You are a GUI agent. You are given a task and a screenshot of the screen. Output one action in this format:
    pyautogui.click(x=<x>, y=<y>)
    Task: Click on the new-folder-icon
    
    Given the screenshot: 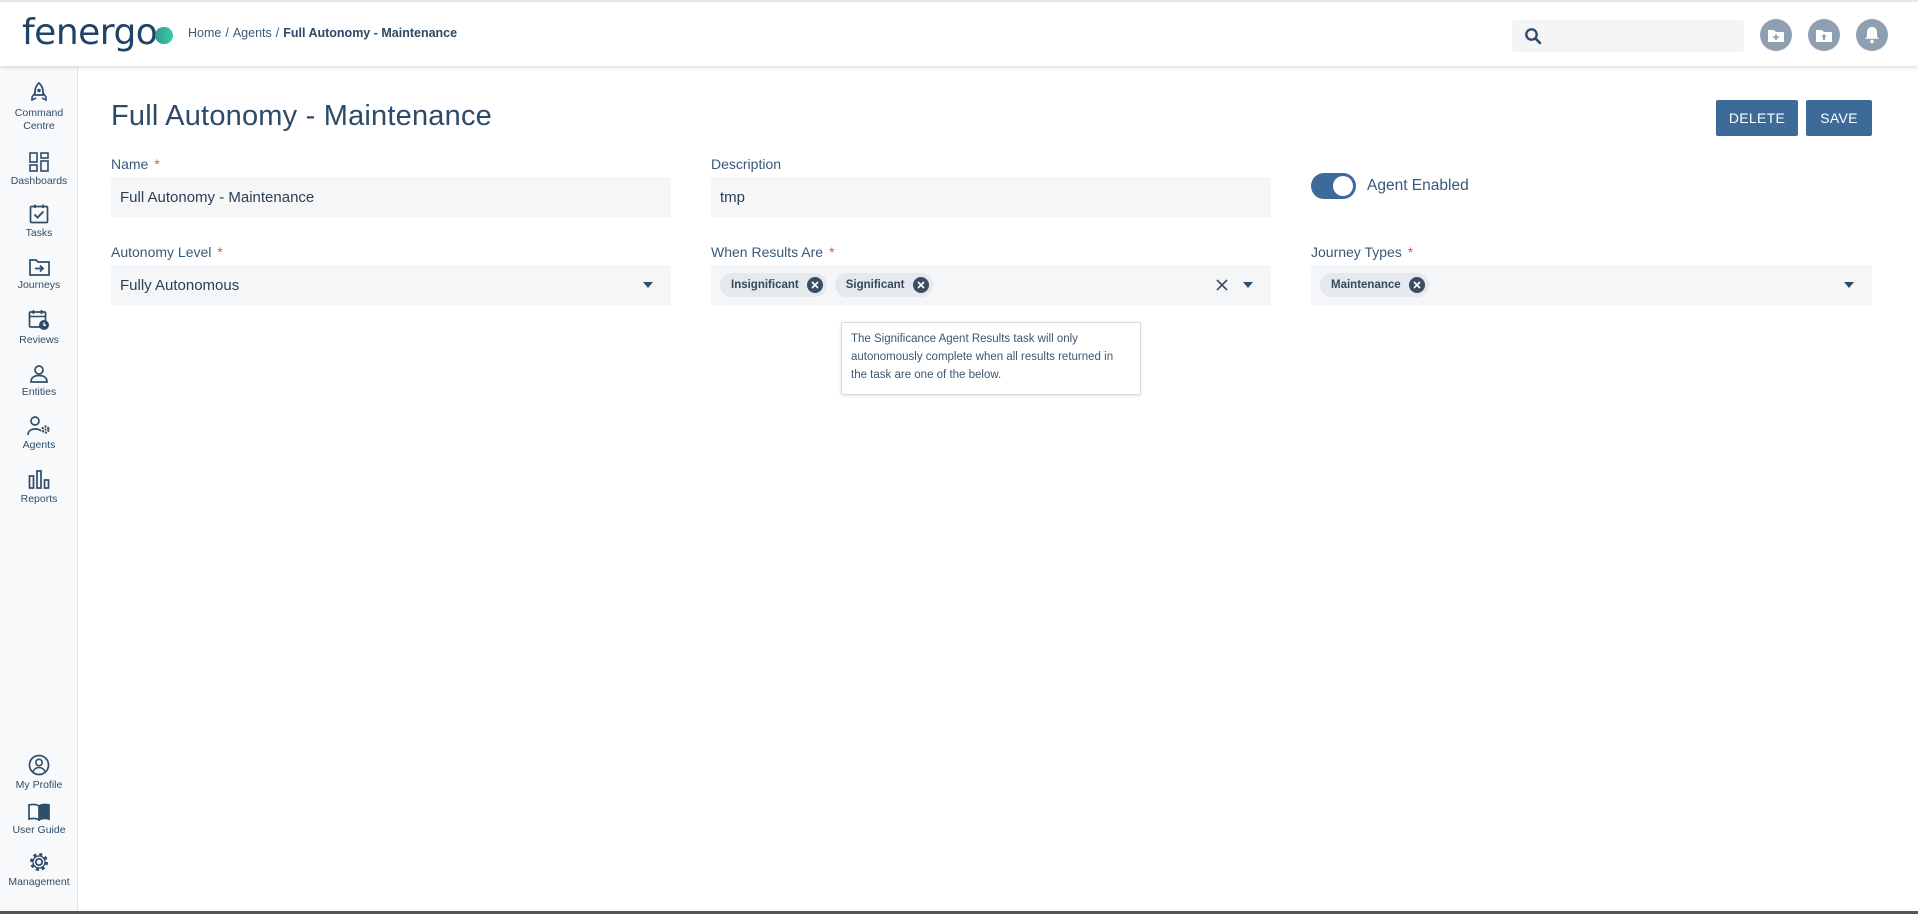 What is the action you would take?
    pyautogui.click(x=1776, y=36)
    